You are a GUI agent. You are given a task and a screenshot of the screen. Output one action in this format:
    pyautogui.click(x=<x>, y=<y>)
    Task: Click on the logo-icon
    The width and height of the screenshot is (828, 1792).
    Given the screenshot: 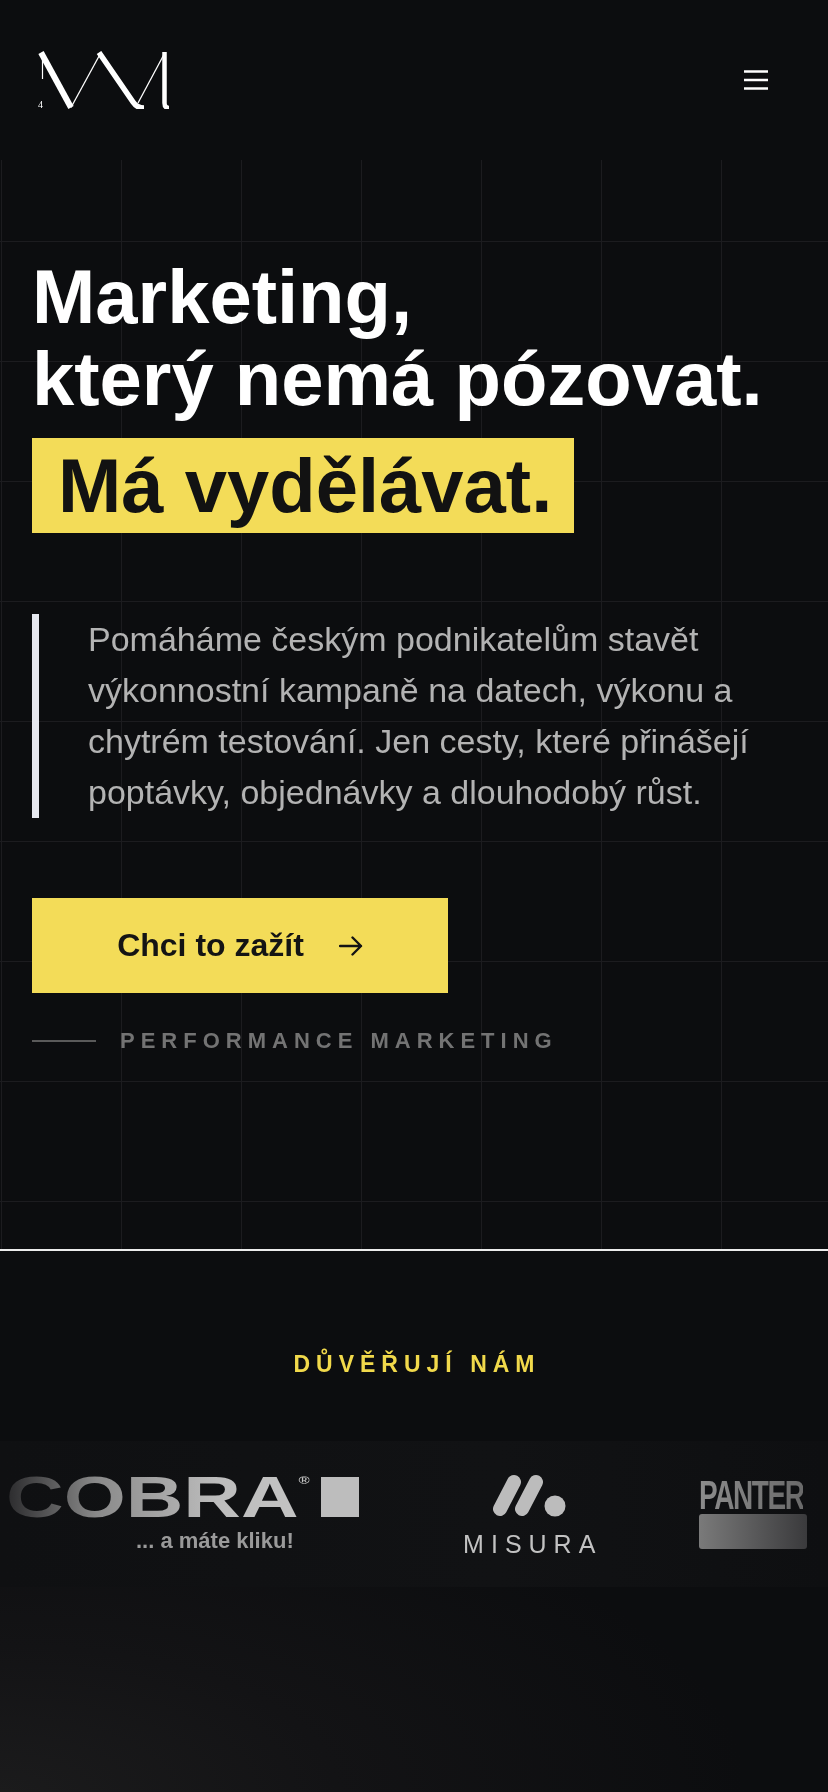 What is the action you would take?
    pyautogui.click(x=529, y=1495)
    